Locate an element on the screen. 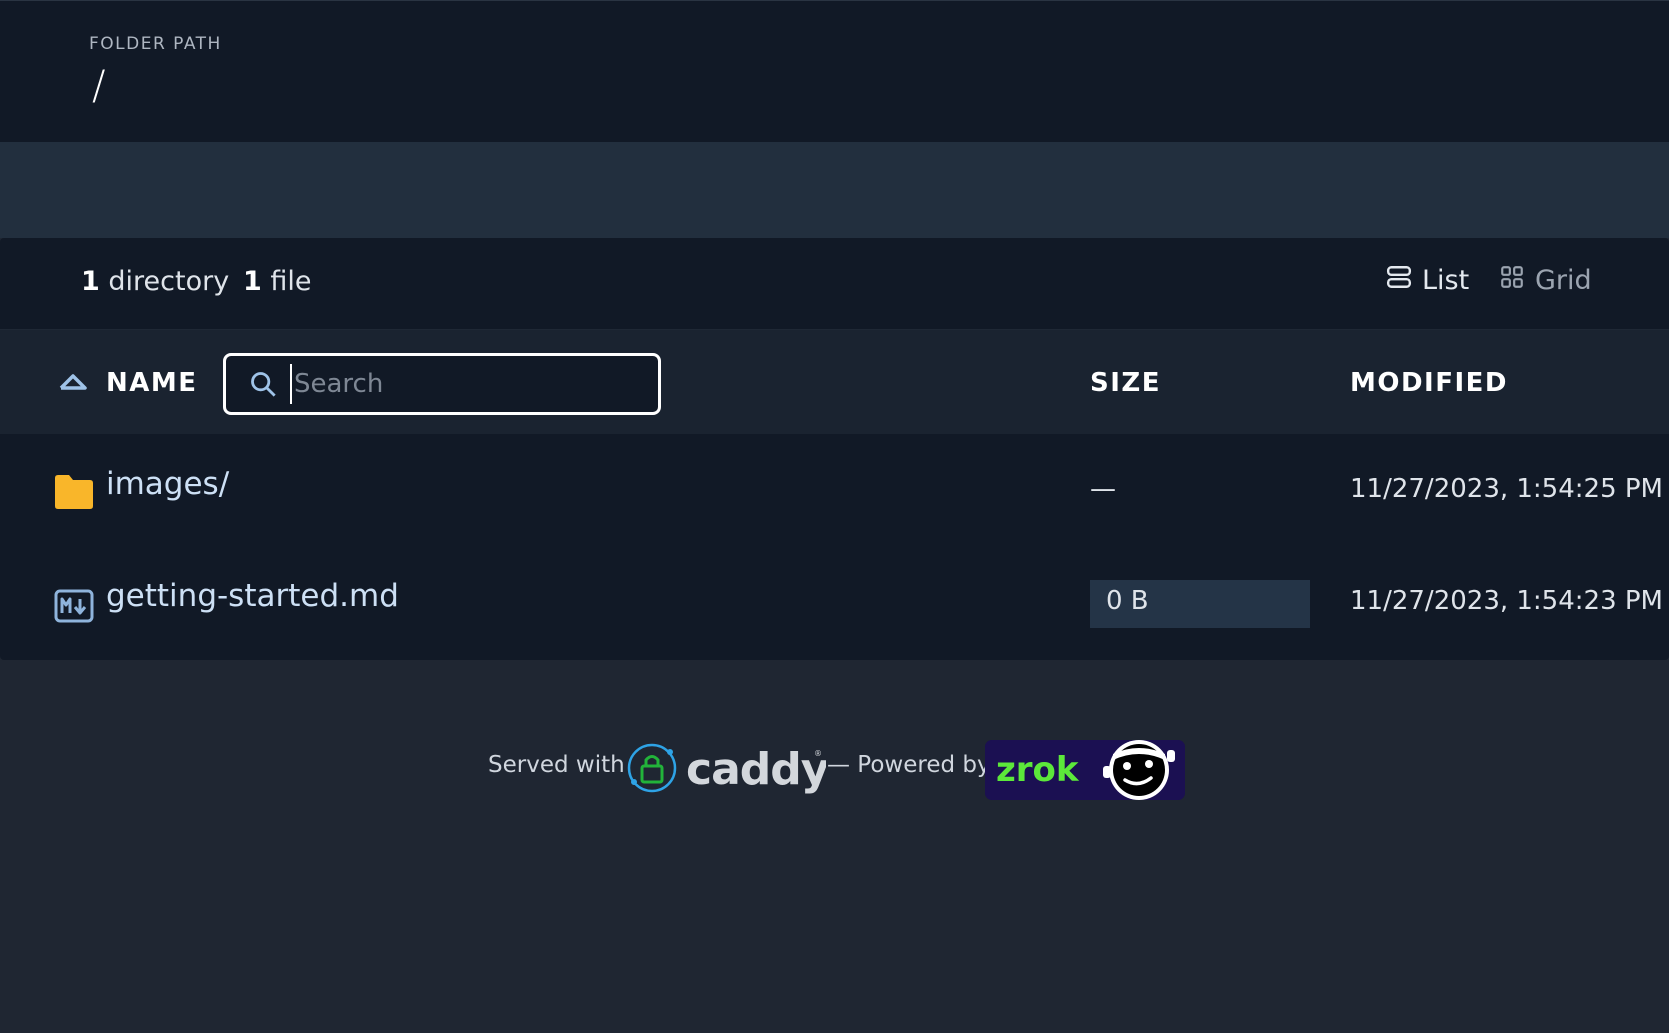  file-modified: 11/27/2023, 1:54:25 PM is located at coordinates (1506, 489).